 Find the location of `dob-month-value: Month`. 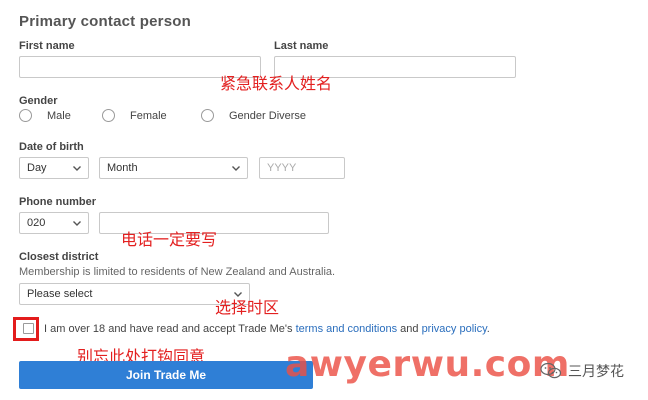

dob-month-value: Month is located at coordinates (122, 168).